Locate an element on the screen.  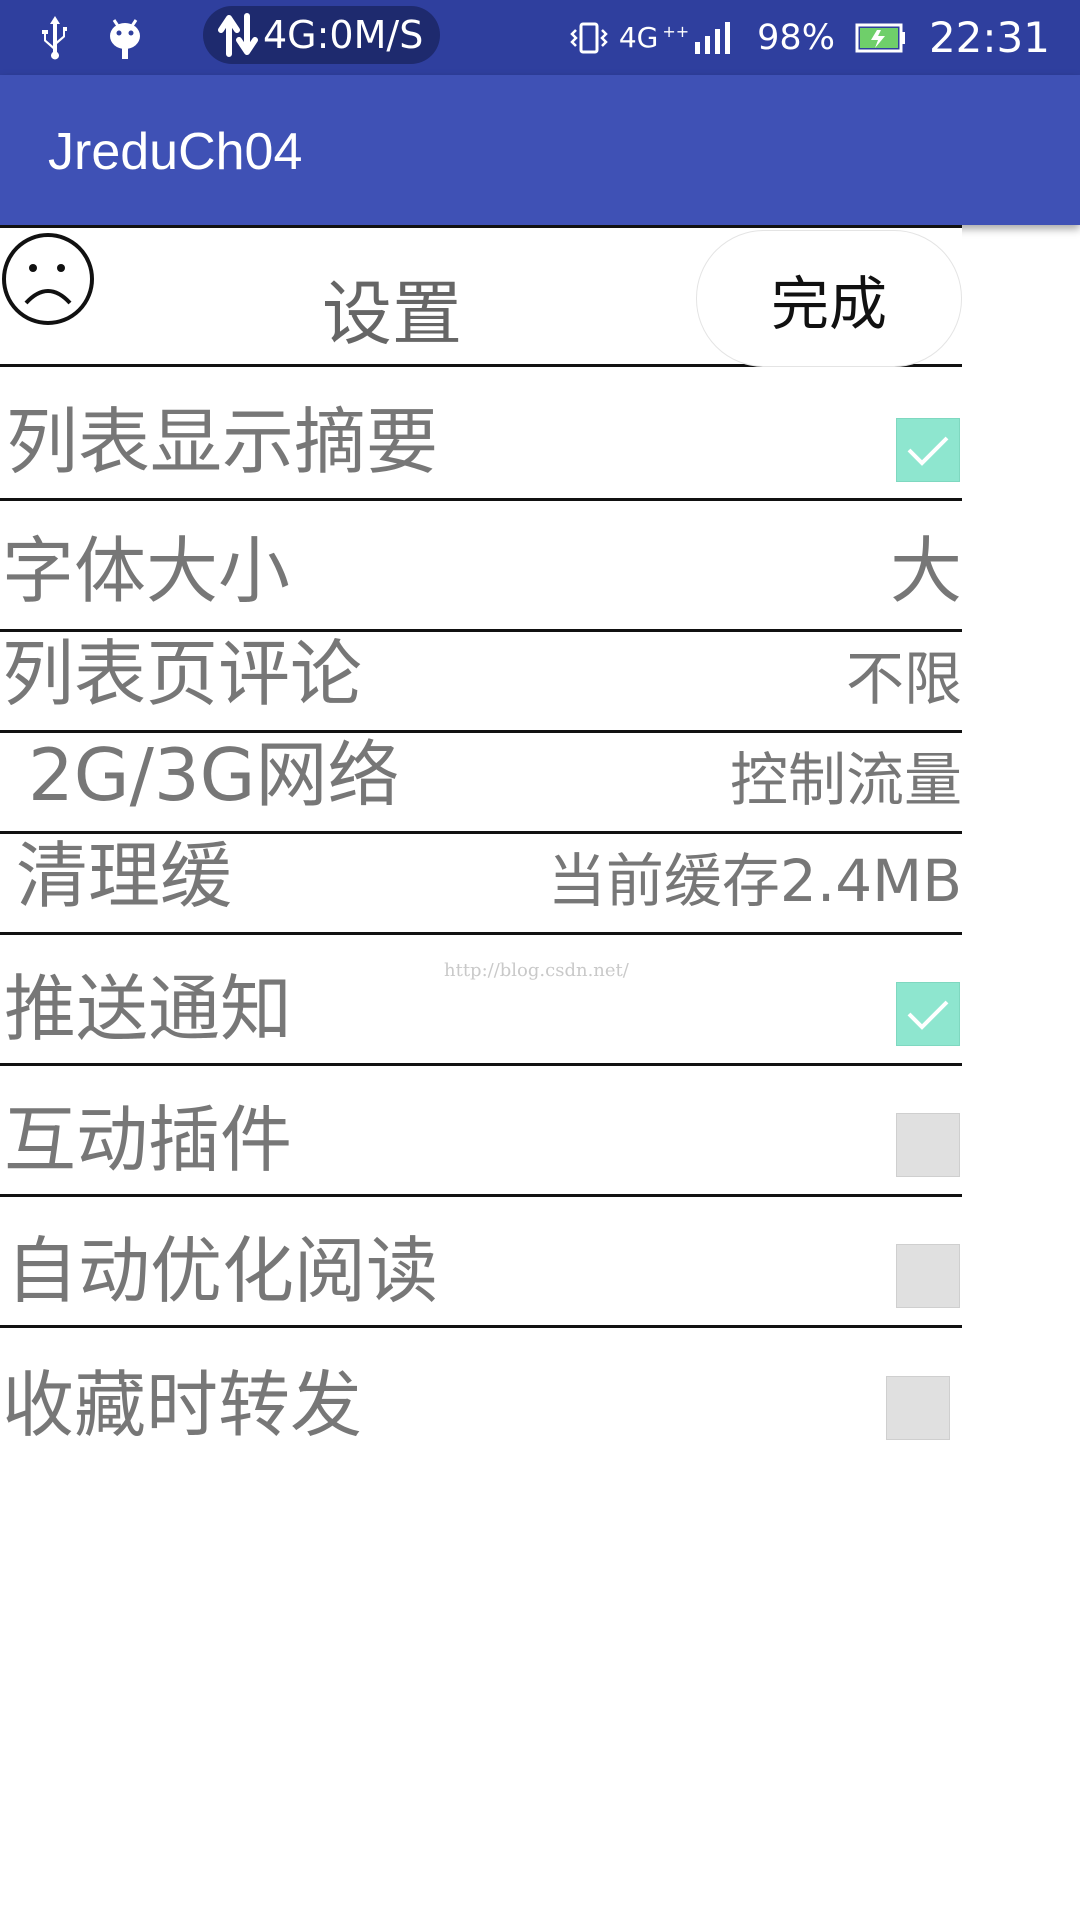
battery-icon is located at coordinates (880, 37).